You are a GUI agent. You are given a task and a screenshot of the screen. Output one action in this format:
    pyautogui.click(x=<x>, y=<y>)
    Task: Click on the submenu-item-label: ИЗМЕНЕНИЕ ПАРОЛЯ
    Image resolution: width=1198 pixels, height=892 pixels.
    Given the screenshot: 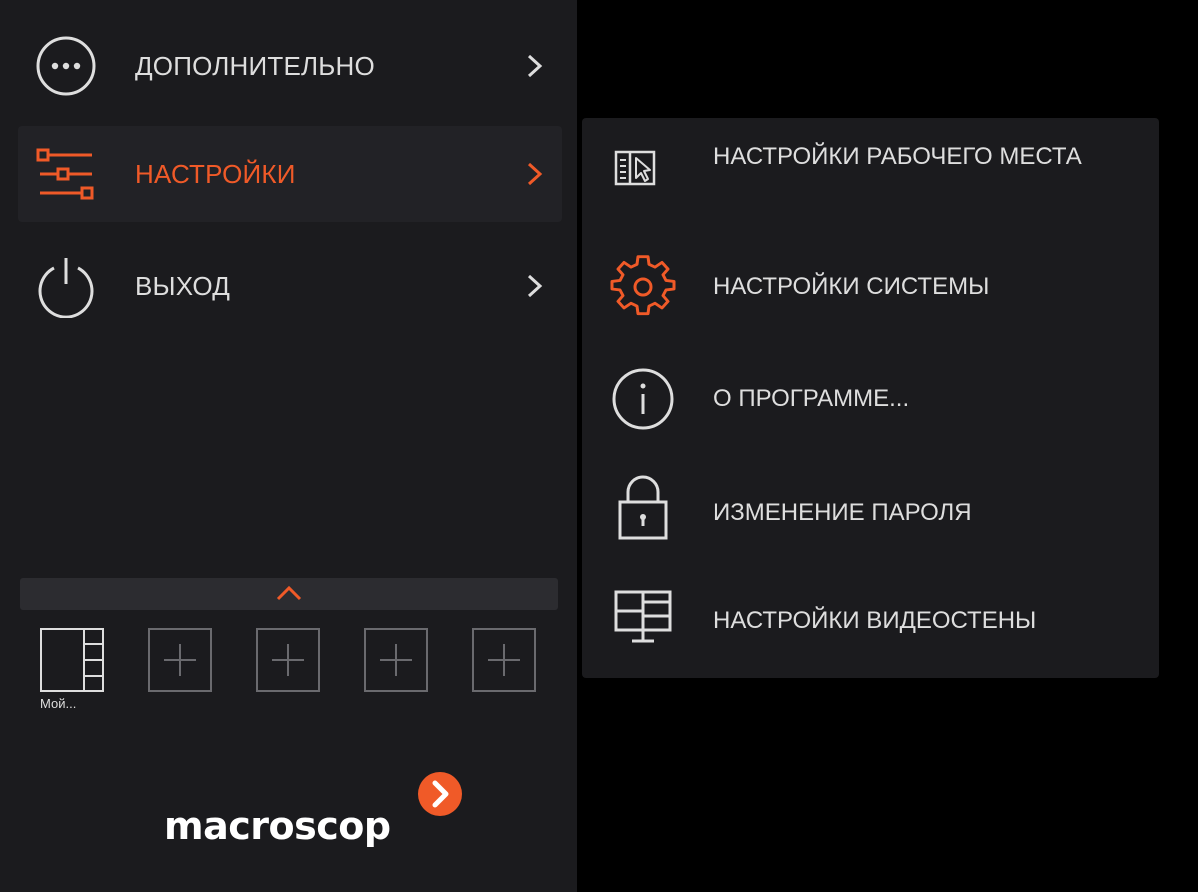 What is the action you would take?
    pyautogui.click(x=842, y=512)
    